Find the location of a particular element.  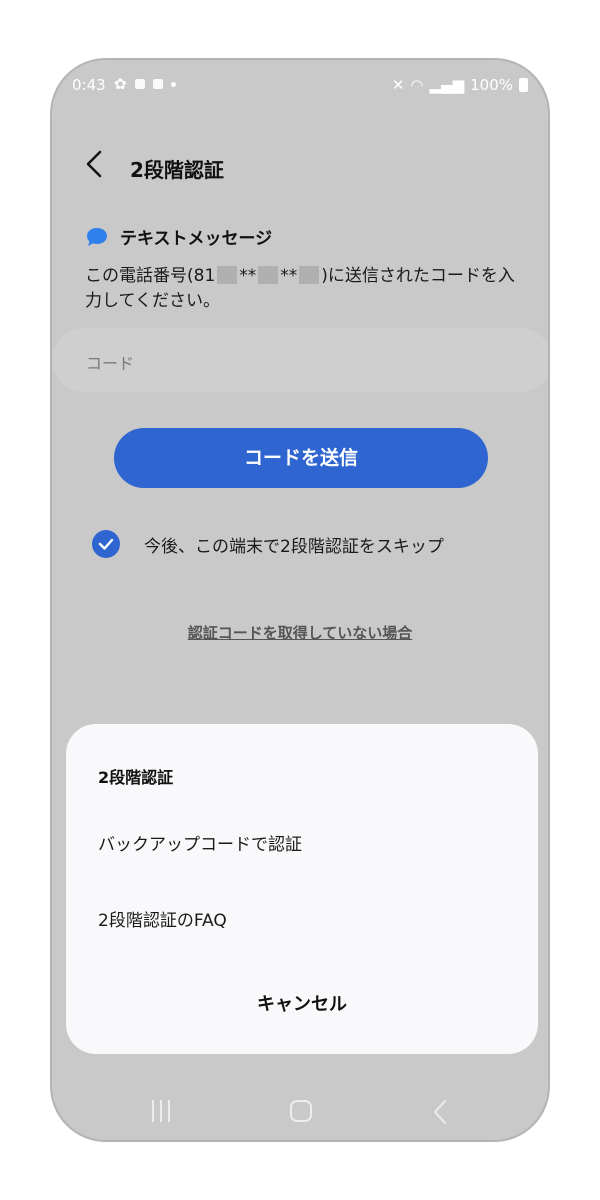

checkmark-icon is located at coordinates (106, 544).